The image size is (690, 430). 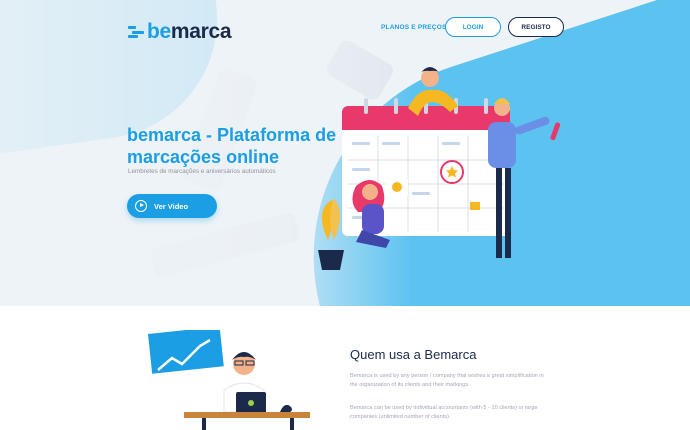 I want to click on logo: bemarca, so click(x=180, y=32).